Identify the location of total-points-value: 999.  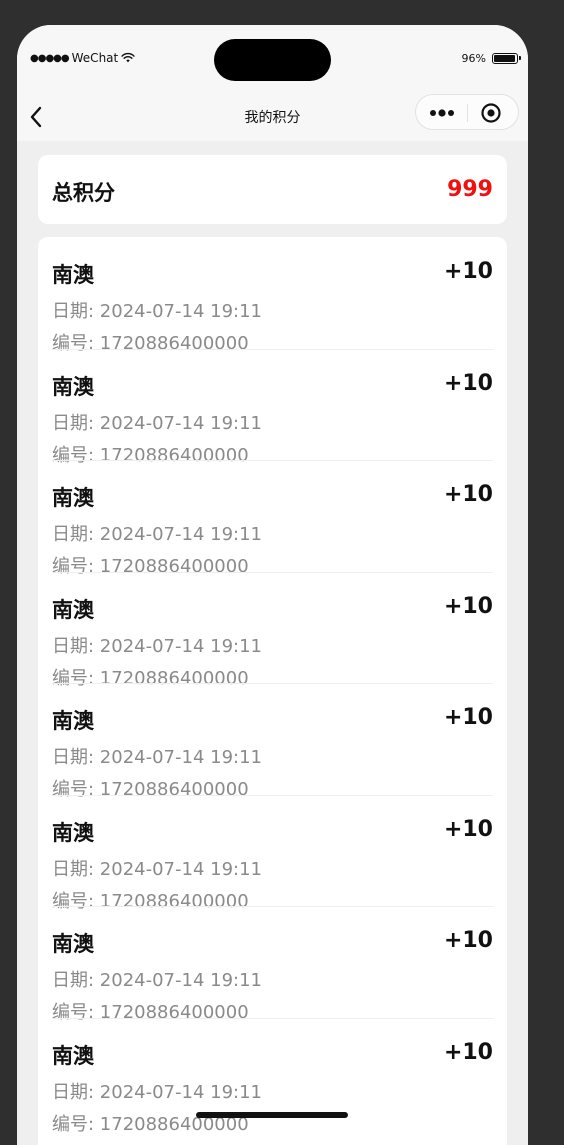
(470, 189).